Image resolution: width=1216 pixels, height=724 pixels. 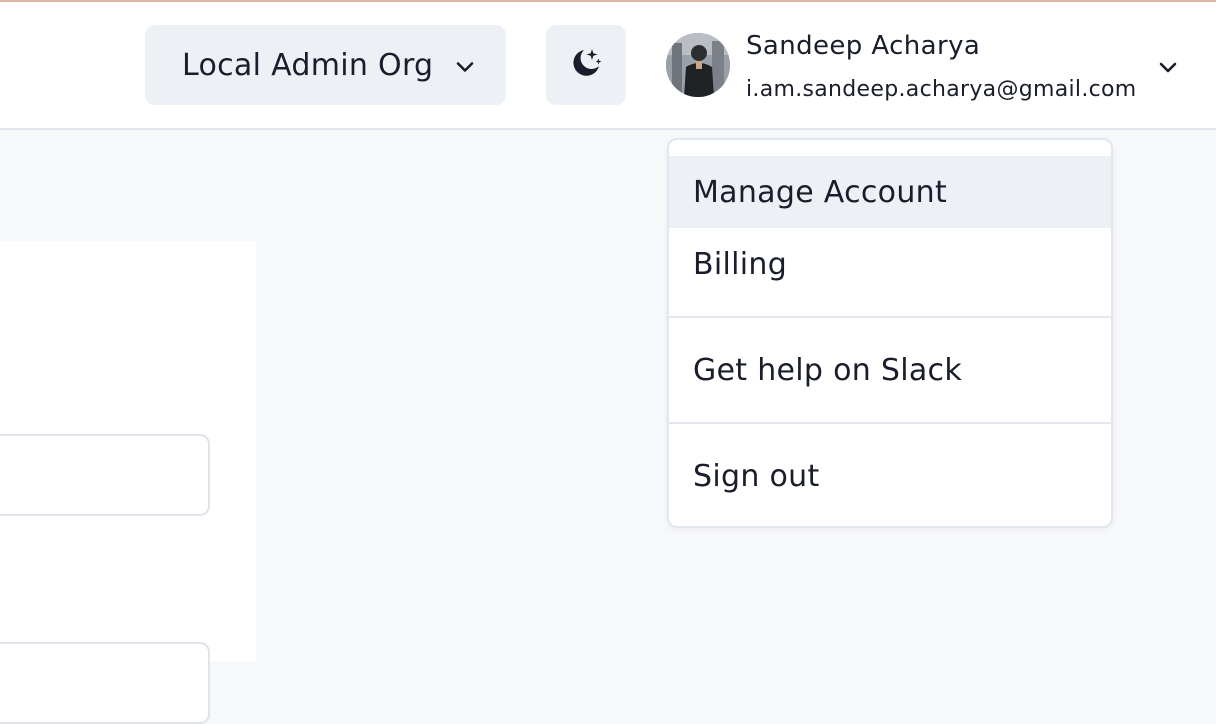 I want to click on avatar, so click(x=698, y=65).